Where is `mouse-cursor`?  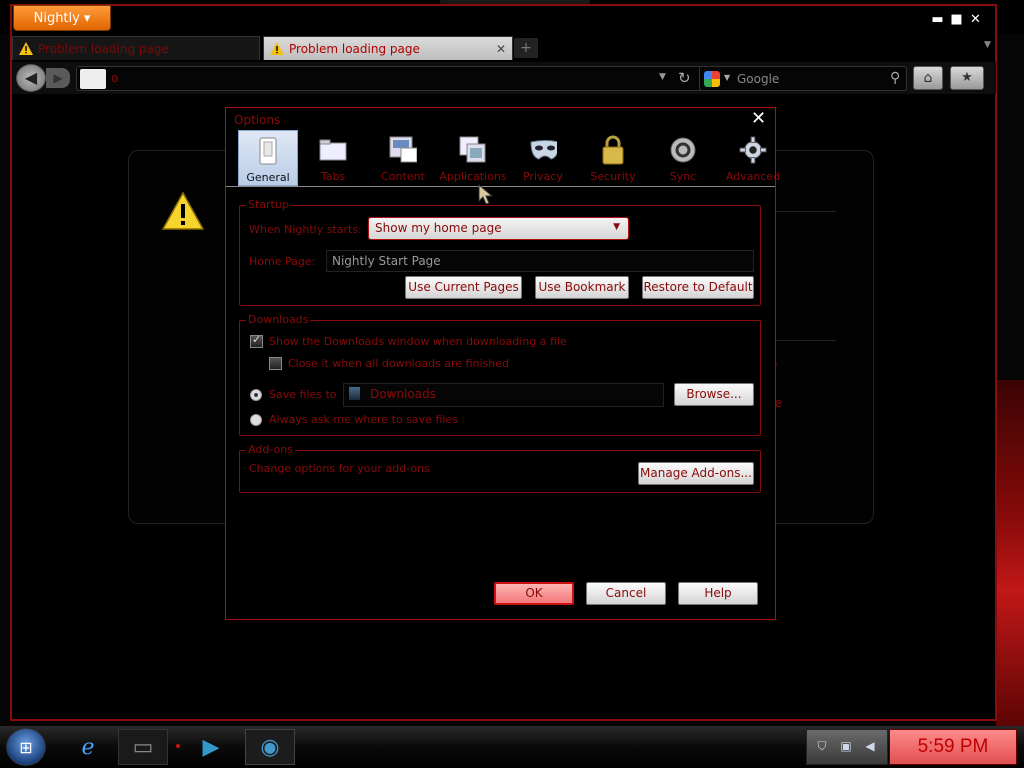
mouse-cursor is located at coordinates (486, 194).